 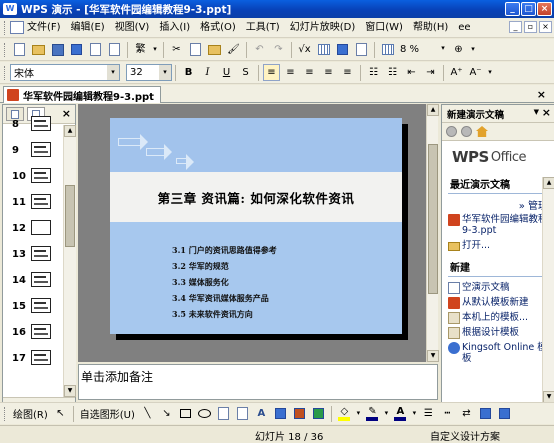 What do you see at coordinates (214, 49) in the screenshot?
I see `paste-icon` at bounding box center [214, 49].